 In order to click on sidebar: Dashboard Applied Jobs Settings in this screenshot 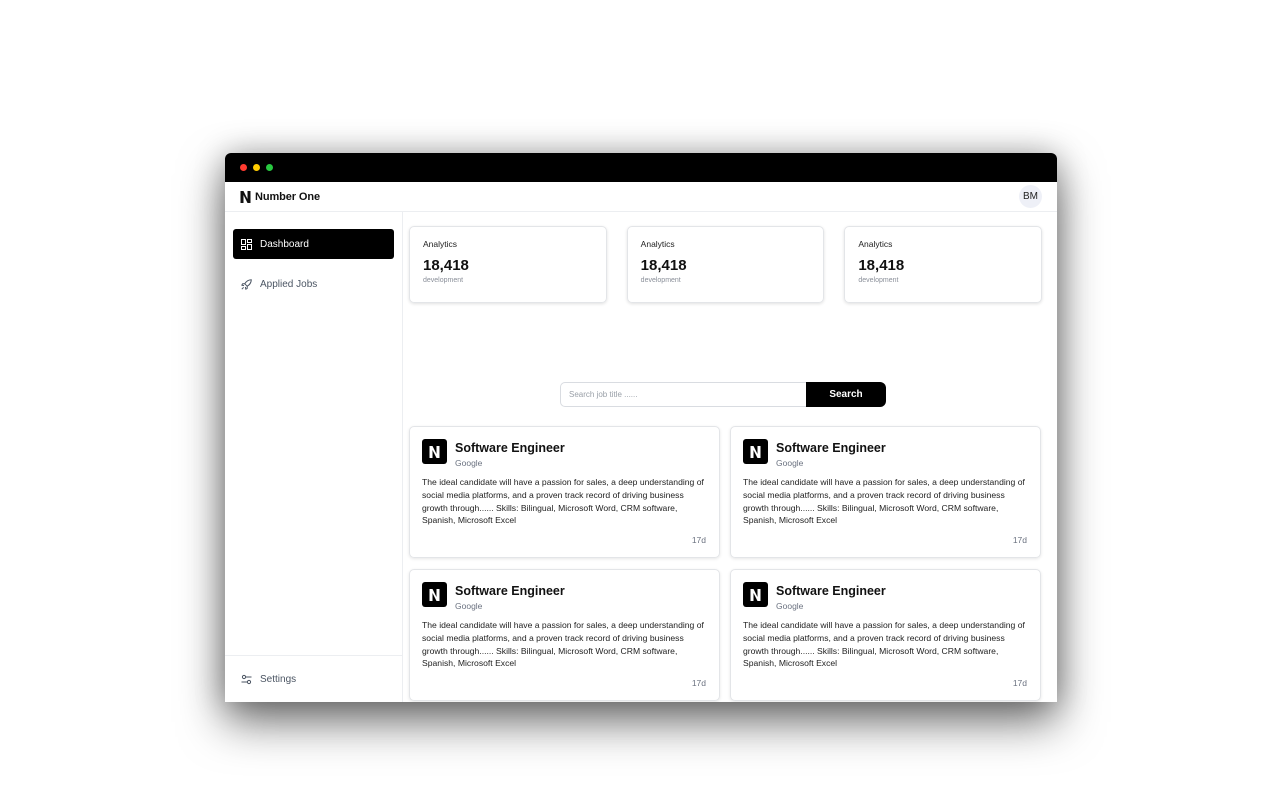, I will do `click(314, 457)`.